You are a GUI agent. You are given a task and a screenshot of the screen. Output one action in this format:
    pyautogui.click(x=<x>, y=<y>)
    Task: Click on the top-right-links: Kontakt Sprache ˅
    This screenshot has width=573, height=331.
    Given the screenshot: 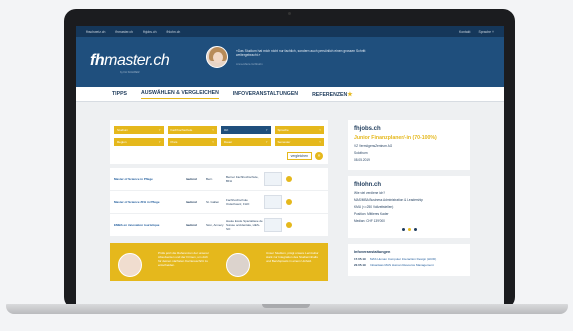 What is the action you would take?
    pyautogui.click(x=476, y=32)
    